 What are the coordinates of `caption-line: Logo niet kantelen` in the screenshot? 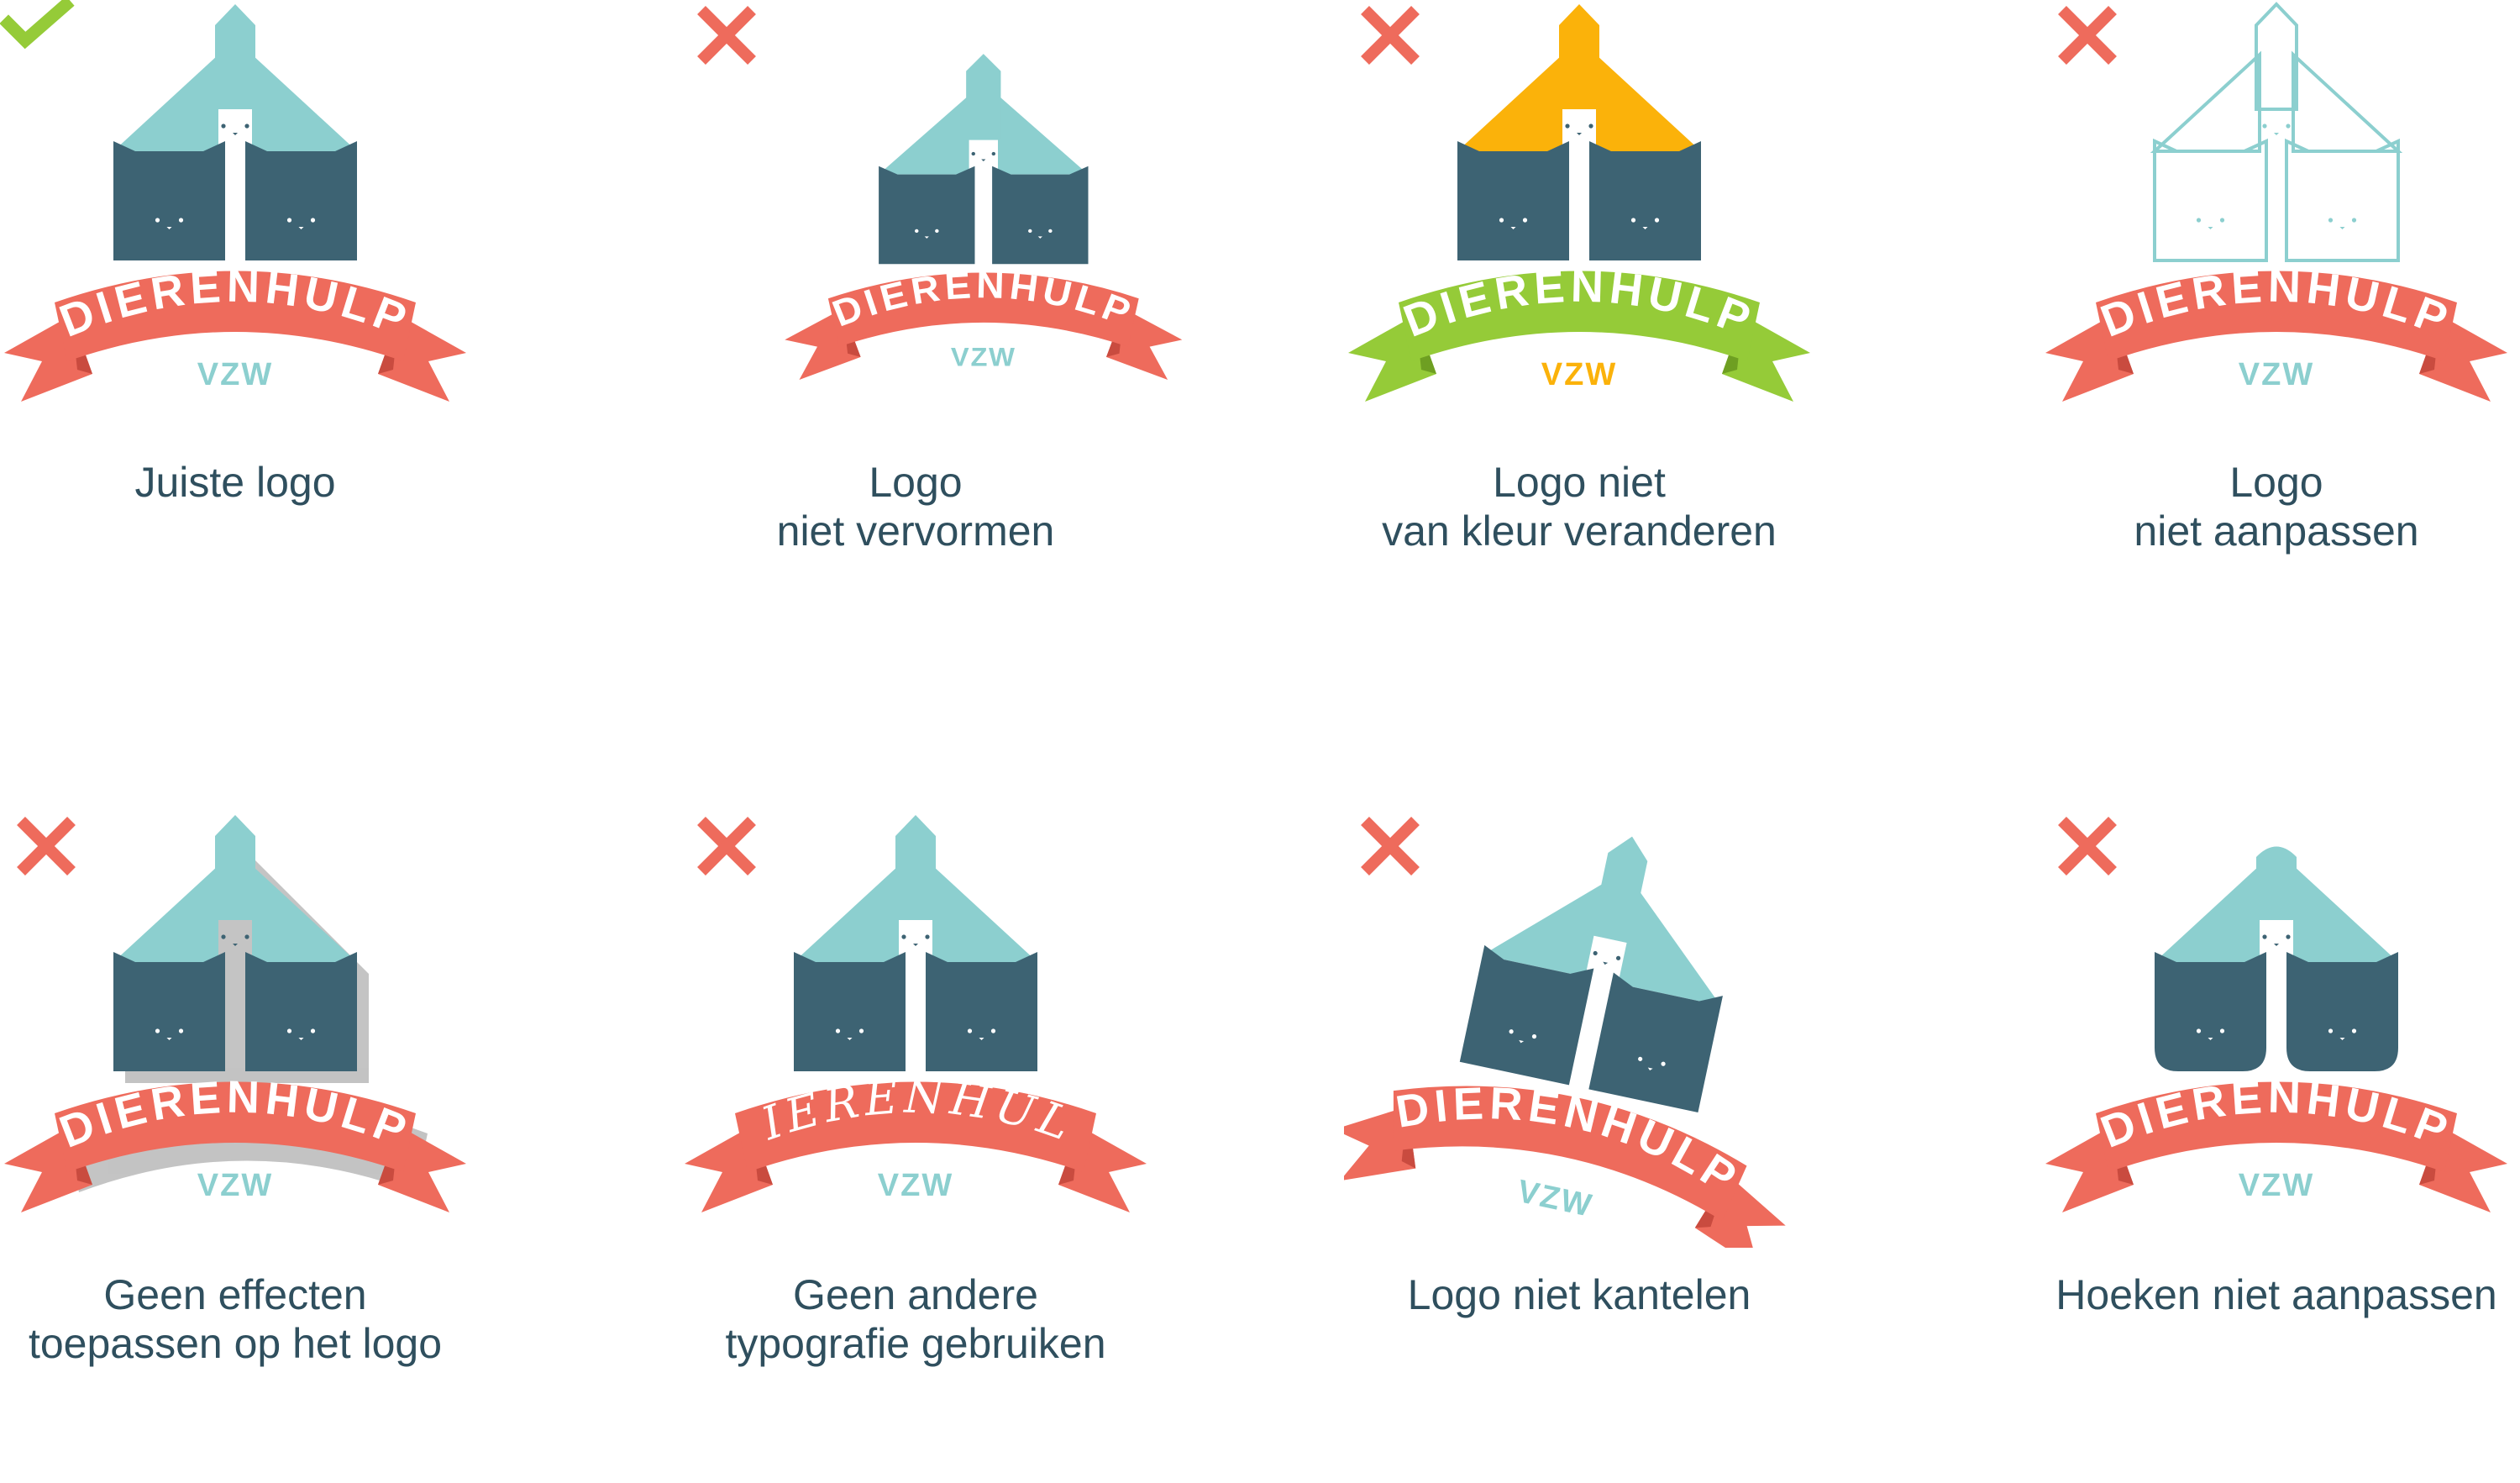 It's located at (1579, 1294).